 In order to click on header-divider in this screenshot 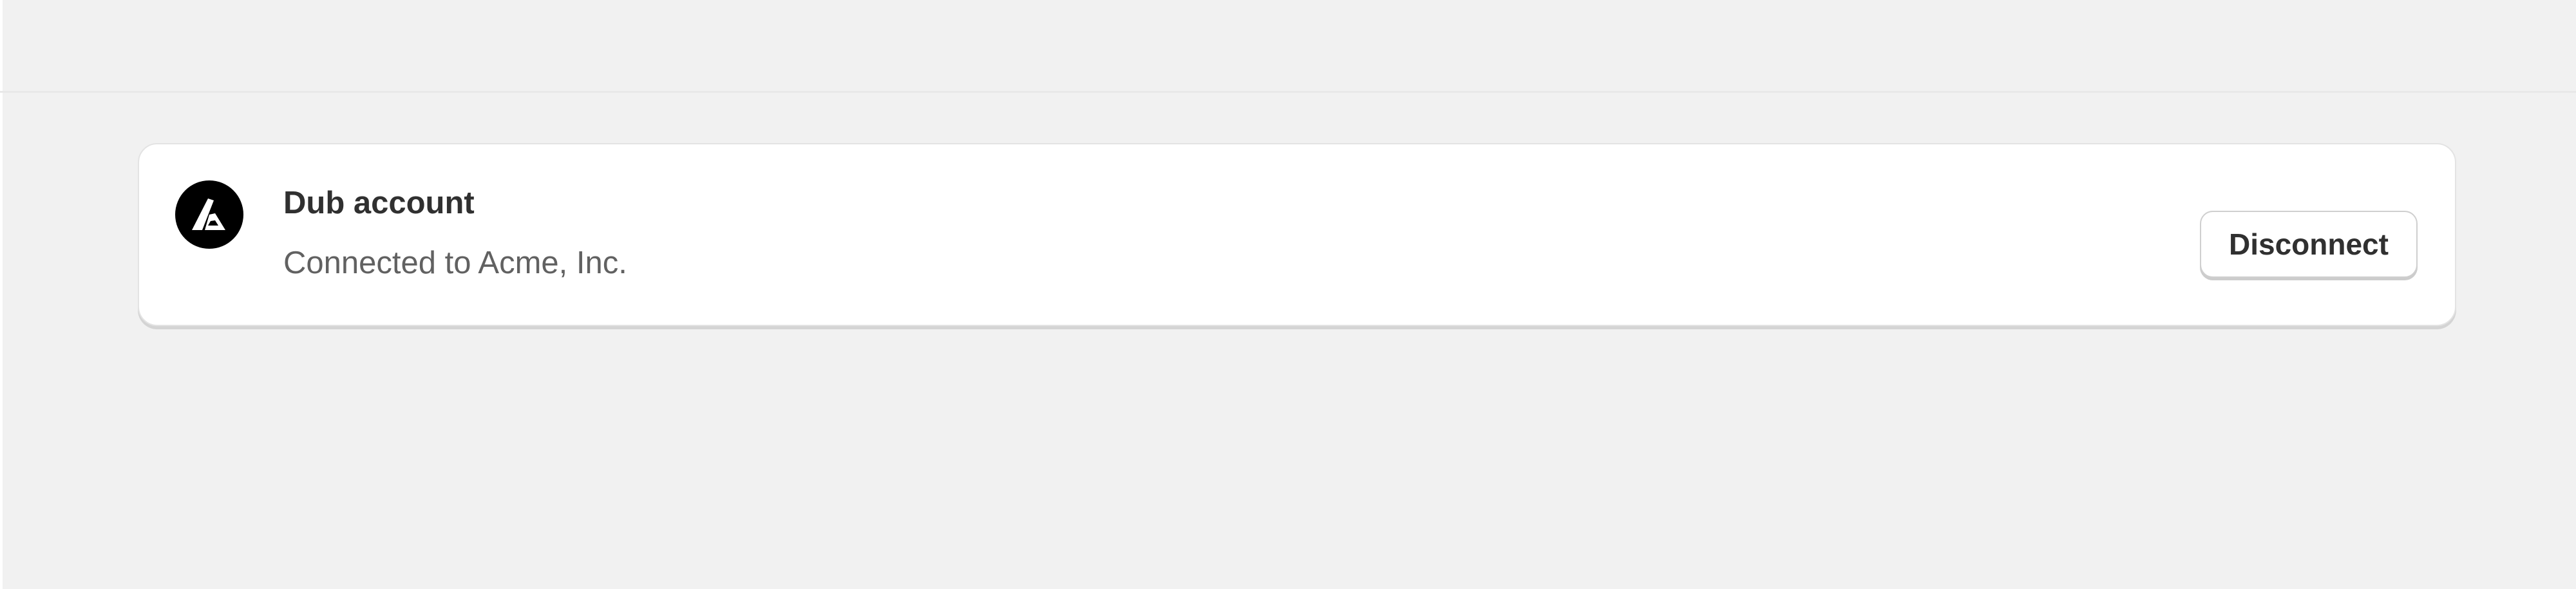, I will do `click(1288, 92)`.